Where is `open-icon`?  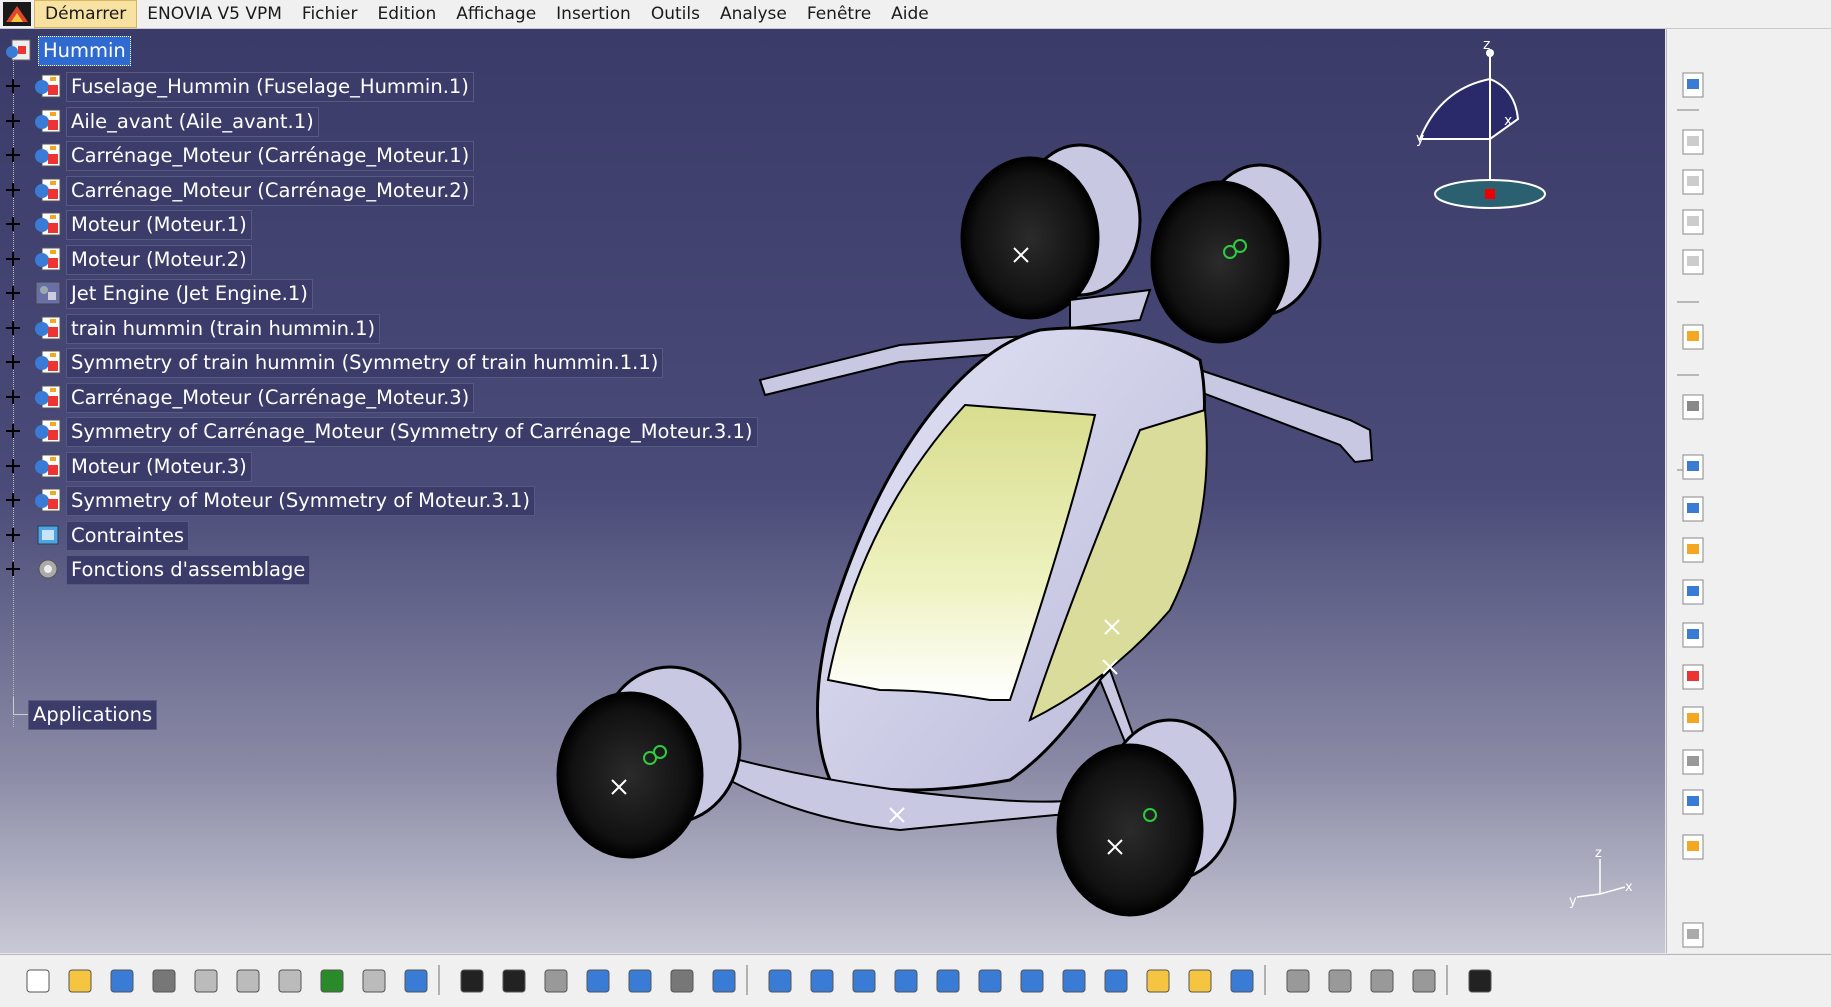
open-icon is located at coordinates (80, 981).